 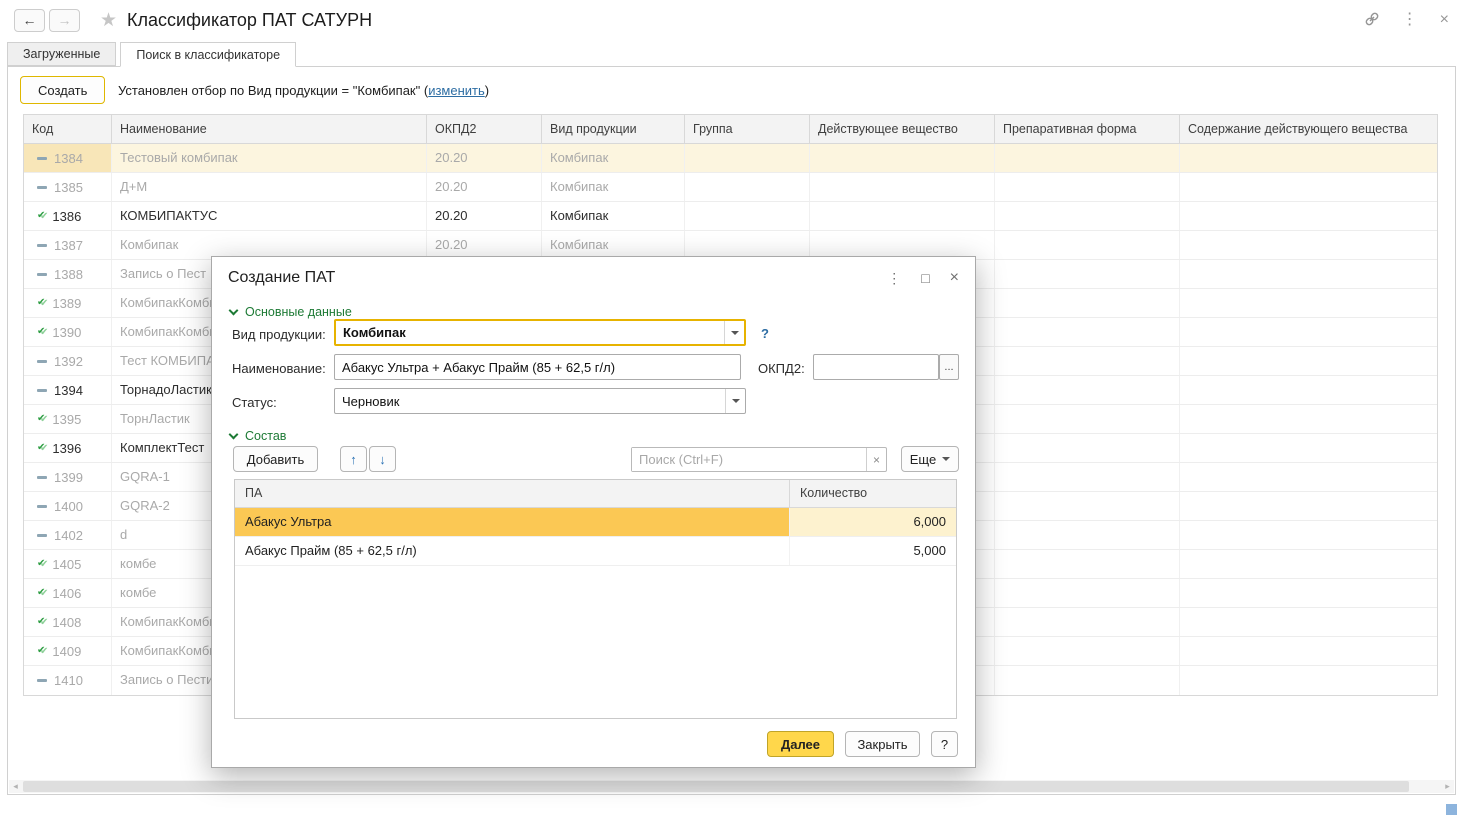 What do you see at coordinates (954, 278) in the screenshot?
I see `dialog-close-icon: ×` at bounding box center [954, 278].